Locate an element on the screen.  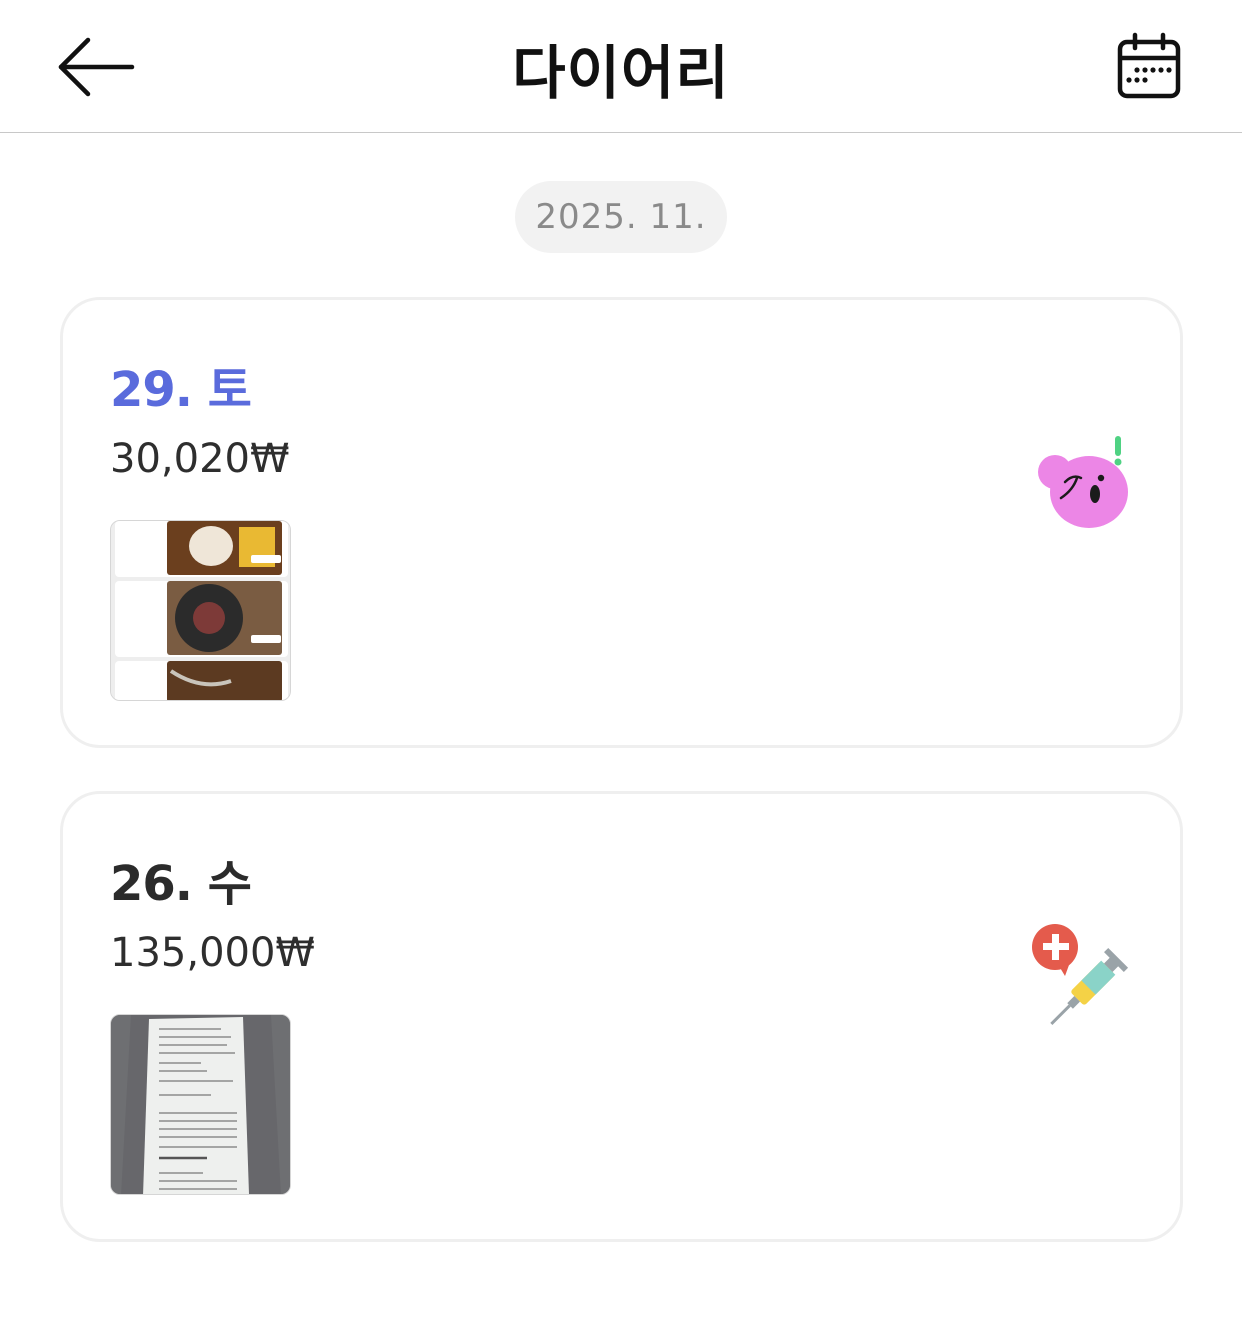
month-selector: 2025. 11. is located at coordinates (621, 217).